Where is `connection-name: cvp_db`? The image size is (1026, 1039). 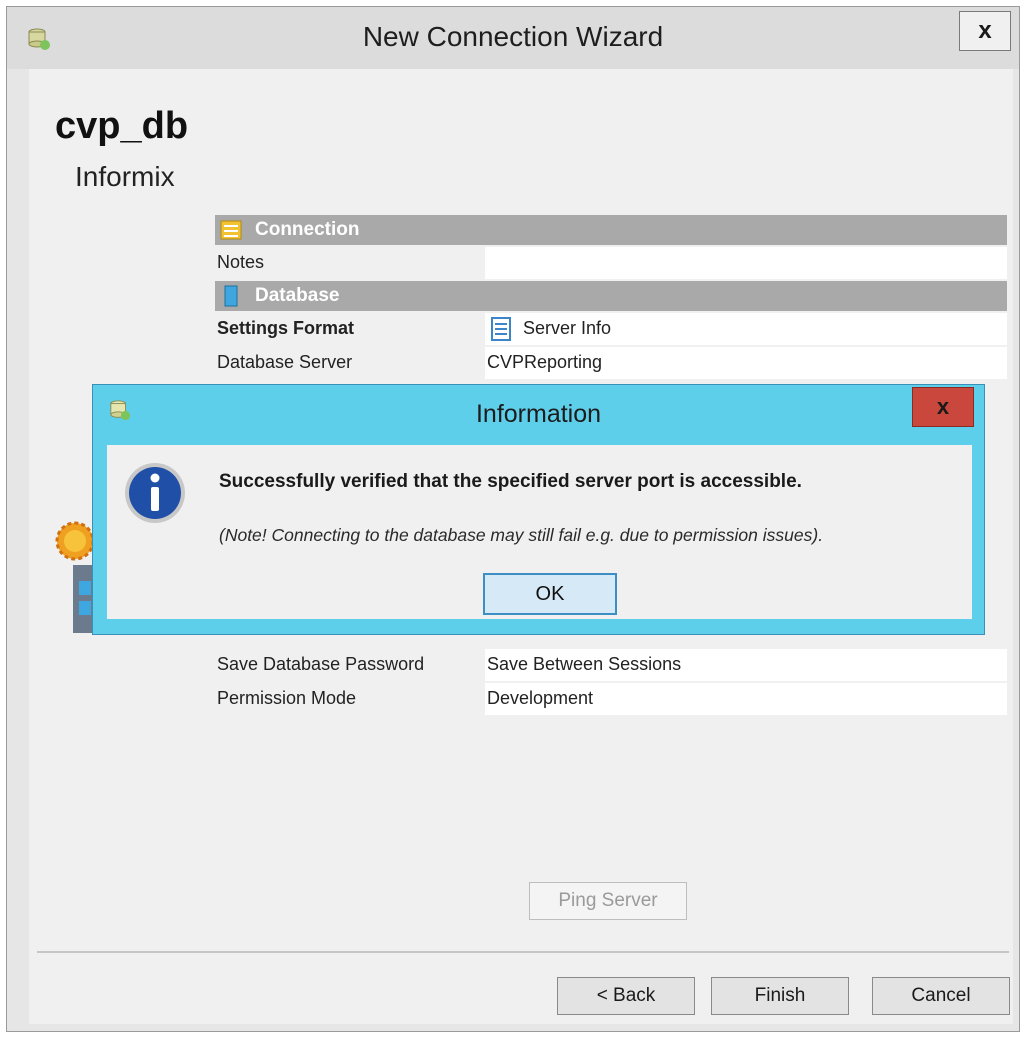
connection-name: cvp_db is located at coordinates (122, 126).